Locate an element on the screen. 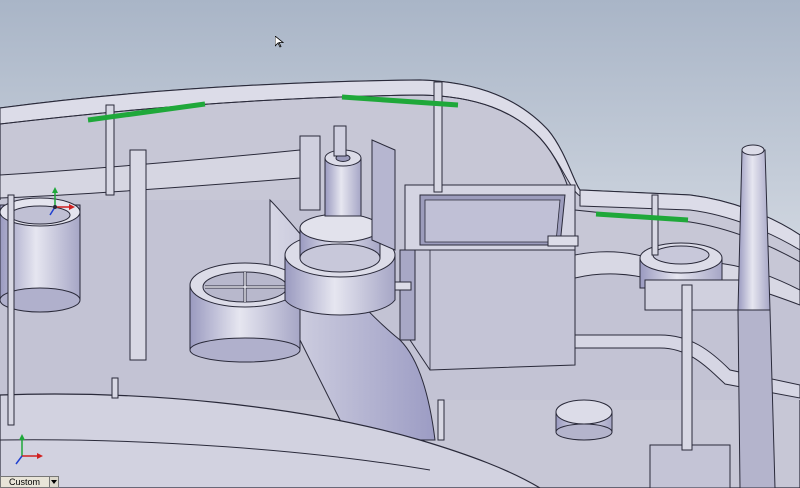  chevron-down-icon is located at coordinates (54, 482).